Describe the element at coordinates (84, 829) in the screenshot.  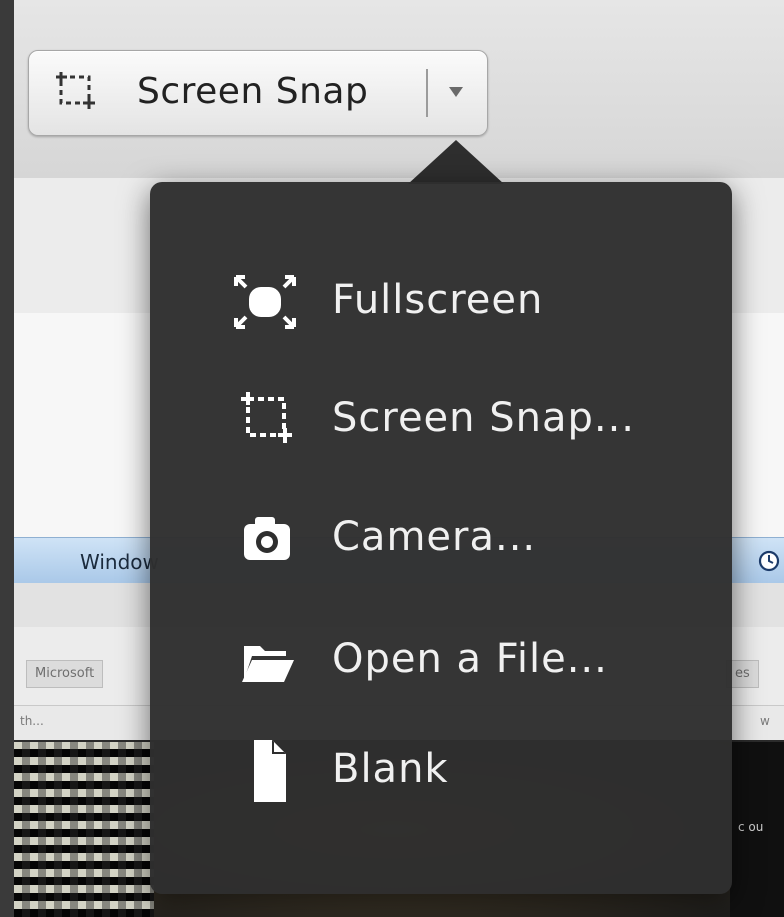
I see `background-checker-image` at that location.